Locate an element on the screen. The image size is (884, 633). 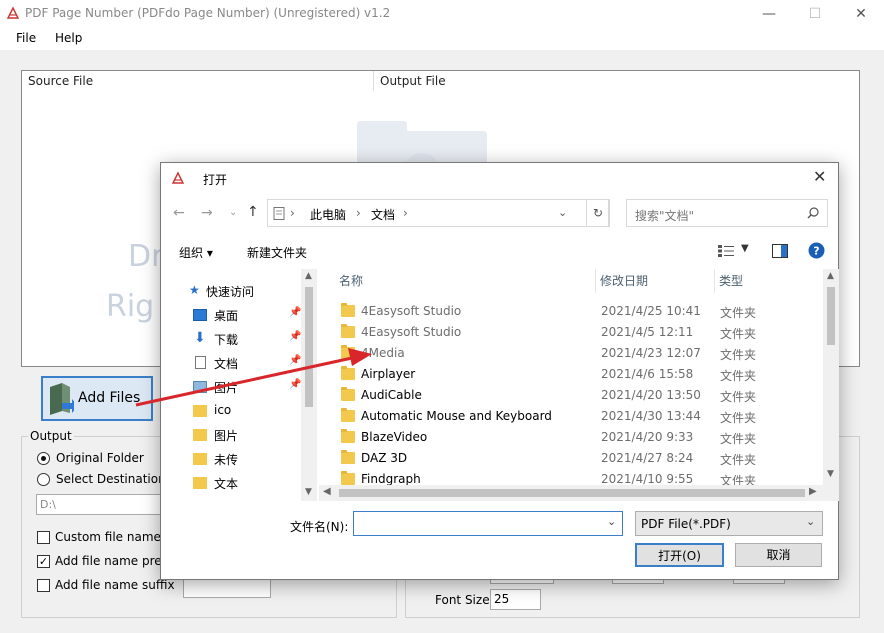
file-name: BlazeVideo is located at coordinates (394, 437).